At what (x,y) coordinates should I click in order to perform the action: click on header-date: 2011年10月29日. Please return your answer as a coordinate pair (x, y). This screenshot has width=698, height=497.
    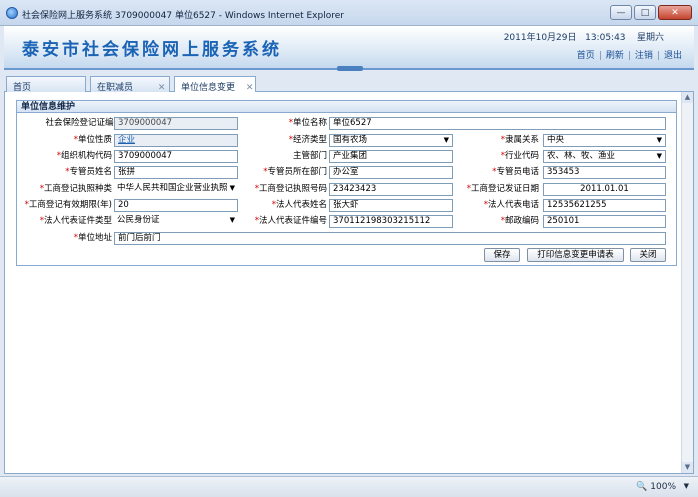
    Looking at the image, I should click on (540, 38).